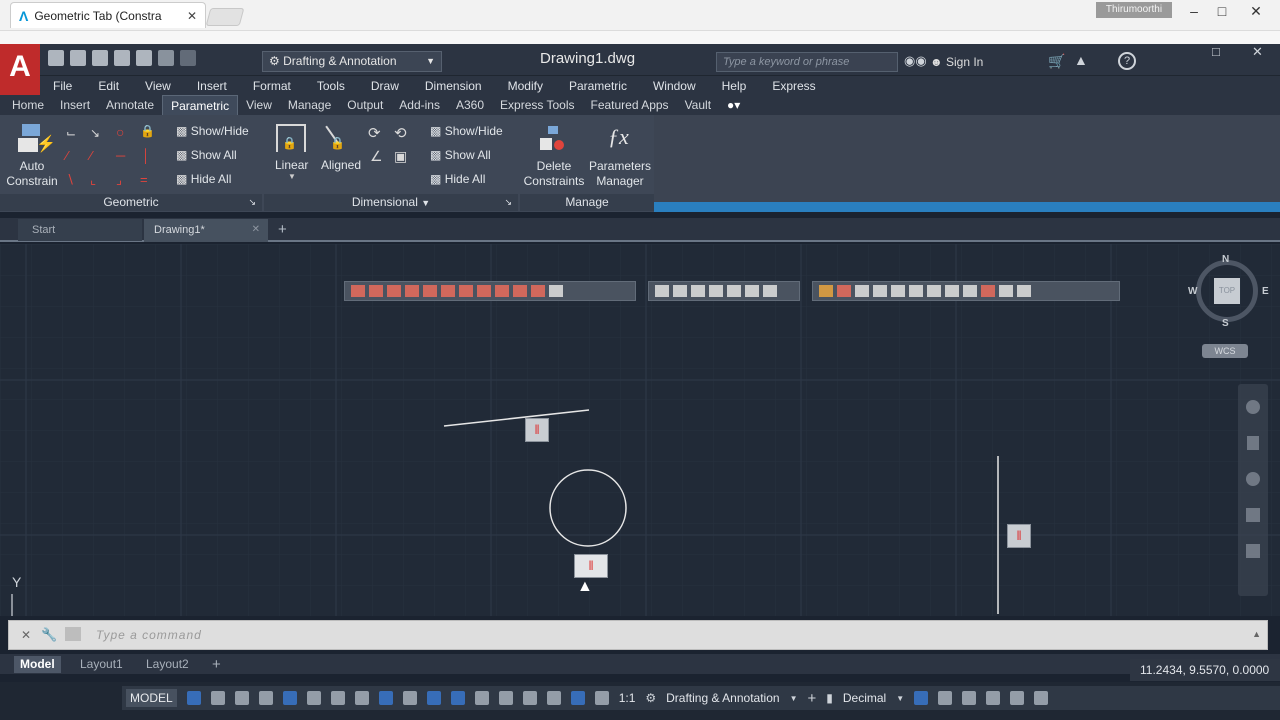 This screenshot has height=720, width=1280. What do you see at coordinates (212, 86) in the screenshot?
I see `menu-insert: Insert` at bounding box center [212, 86].